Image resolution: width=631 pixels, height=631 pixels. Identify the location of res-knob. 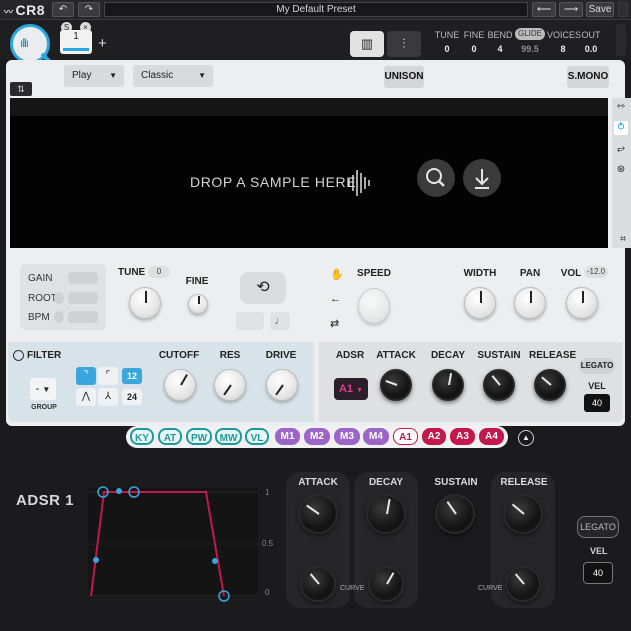
(230, 385).